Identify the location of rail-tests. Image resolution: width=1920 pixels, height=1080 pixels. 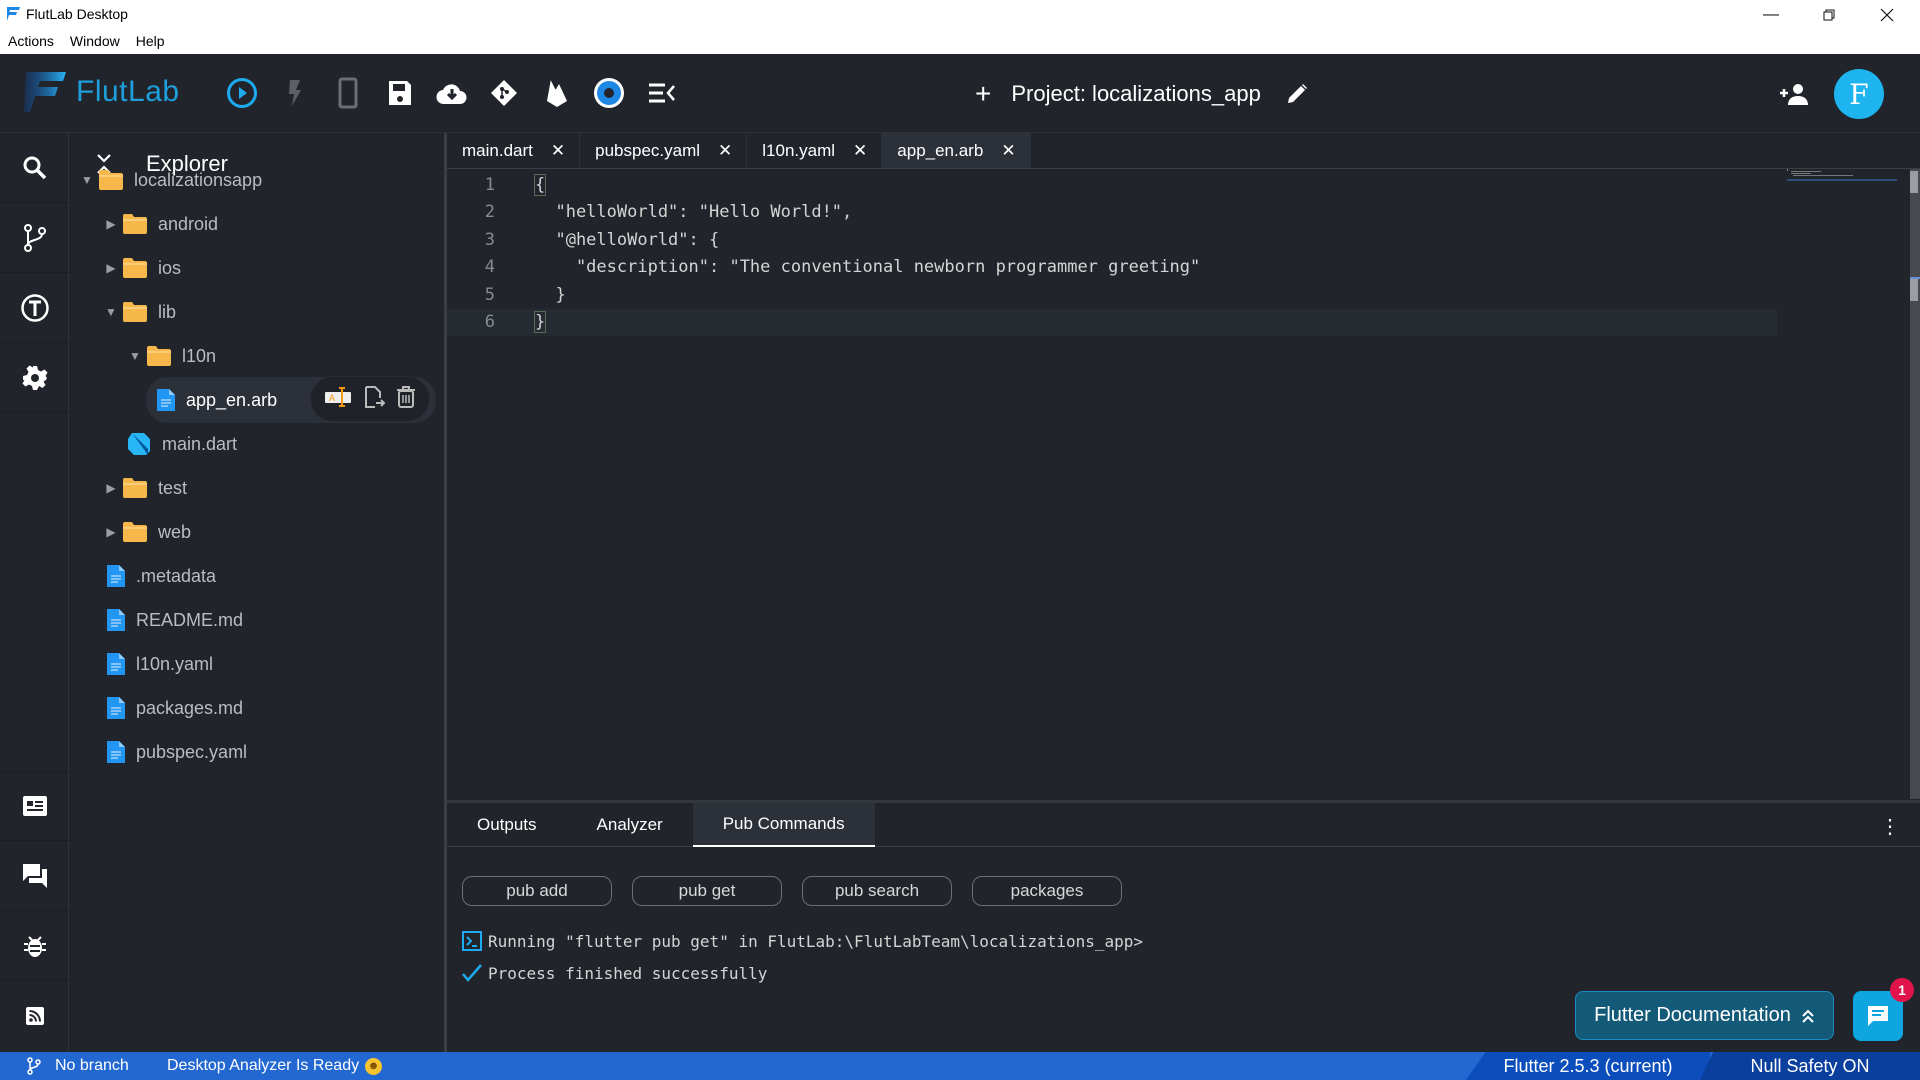
(34, 308).